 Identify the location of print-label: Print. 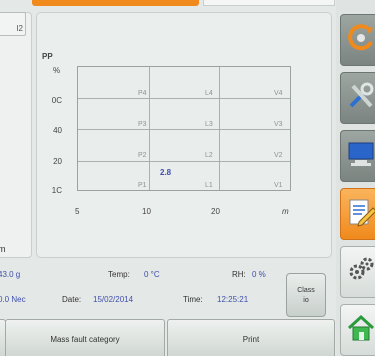
(251, 339).